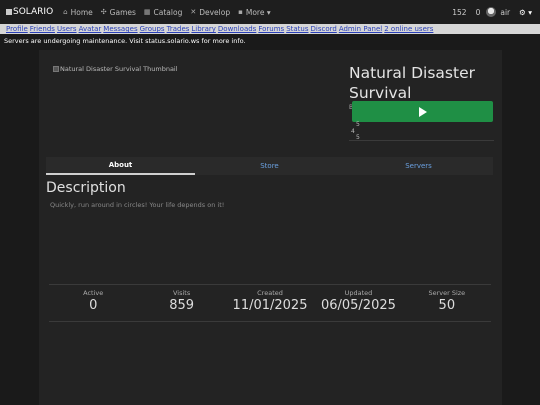 The width and height of the screenshot is (540, 405). What do you see at coordinates (65, 12) in the screenshot?
I see `home-icon: ⌂` at bounding box center [65, 12].